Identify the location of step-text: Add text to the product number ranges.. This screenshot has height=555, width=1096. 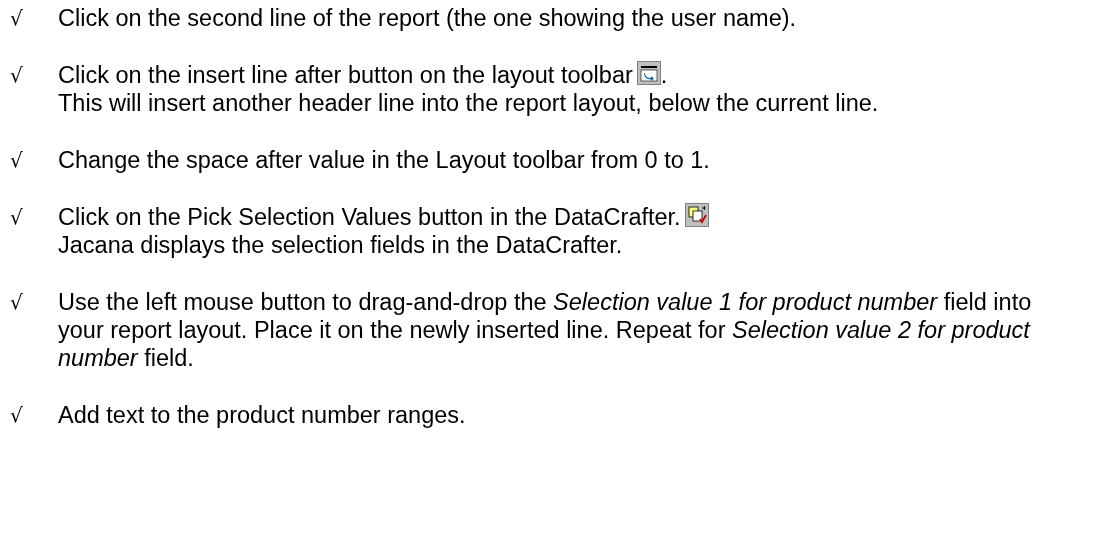
(262, 415).